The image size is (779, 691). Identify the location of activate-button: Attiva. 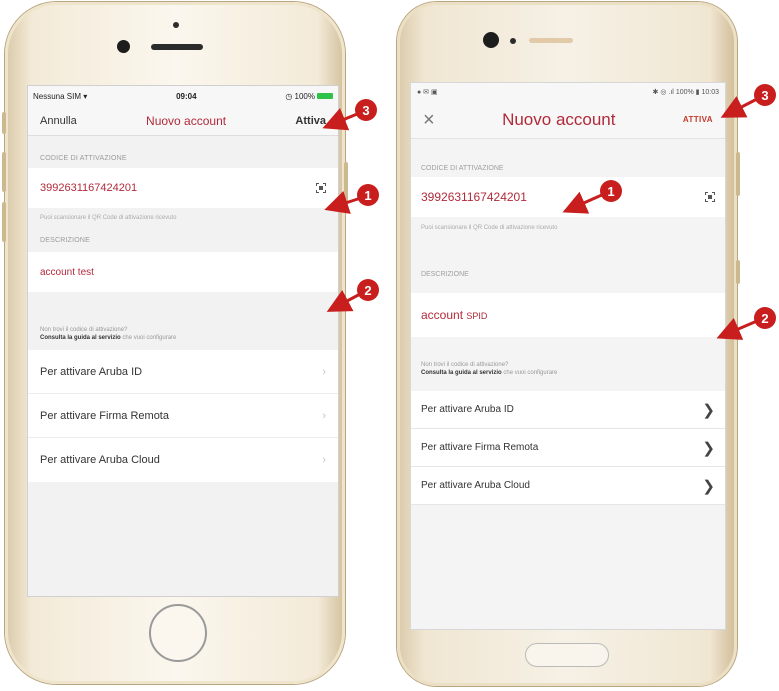
(310, 121).